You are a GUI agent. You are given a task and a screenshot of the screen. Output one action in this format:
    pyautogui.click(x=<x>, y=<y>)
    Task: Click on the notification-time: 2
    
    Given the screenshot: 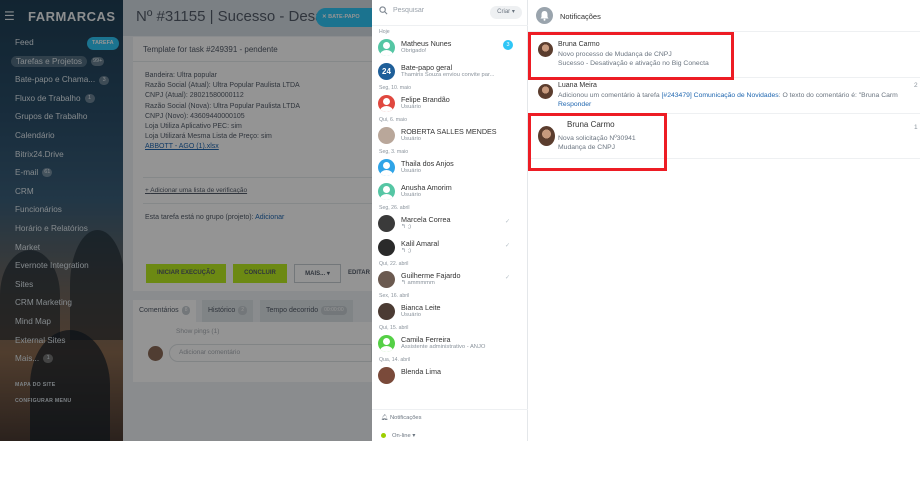 What is the action you would take?
    pyautogui.click(x=916, y=85)
    